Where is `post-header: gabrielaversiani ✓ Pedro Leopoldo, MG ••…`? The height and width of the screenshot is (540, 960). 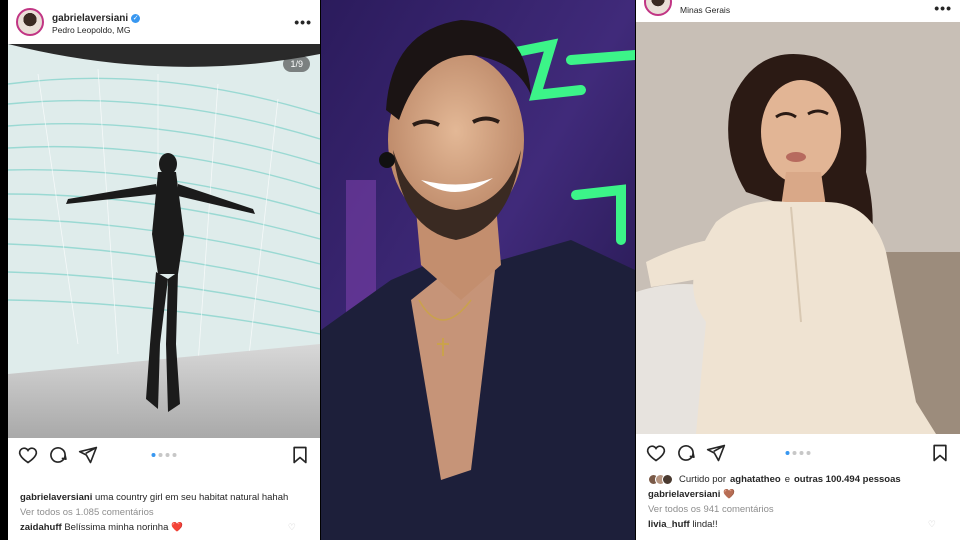
post-header: gabrielaversiani ✓ Pedro Leopoldo, MG ••… is located at coordinates (164, 22).